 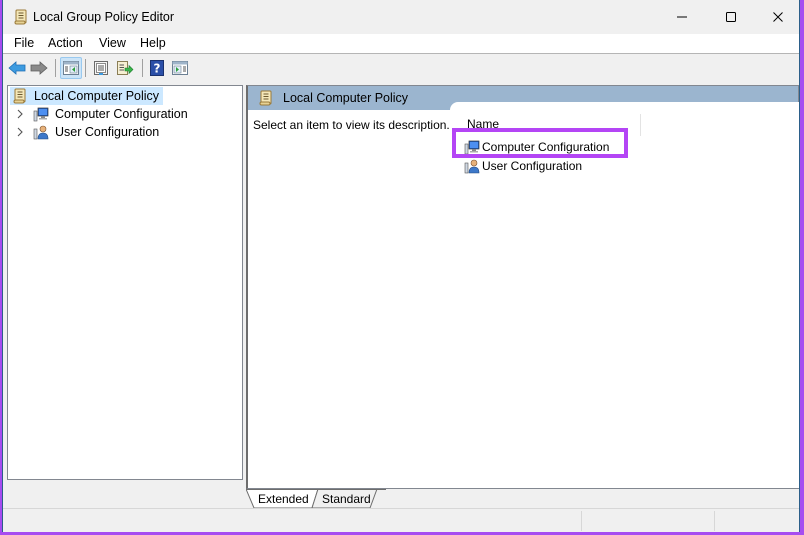 I want to click on minimize-button, so click(x=682, y=17).